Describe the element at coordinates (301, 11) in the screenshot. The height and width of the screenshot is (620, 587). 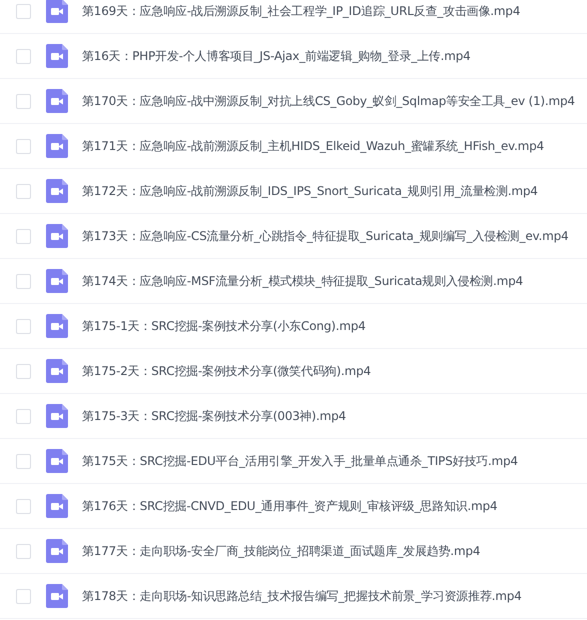
I see `file-name: 第169天：应急响应-战后溯源反制_社会工程学_IP_ID追踪_URL反查_攻击画像.mp4` at that location.